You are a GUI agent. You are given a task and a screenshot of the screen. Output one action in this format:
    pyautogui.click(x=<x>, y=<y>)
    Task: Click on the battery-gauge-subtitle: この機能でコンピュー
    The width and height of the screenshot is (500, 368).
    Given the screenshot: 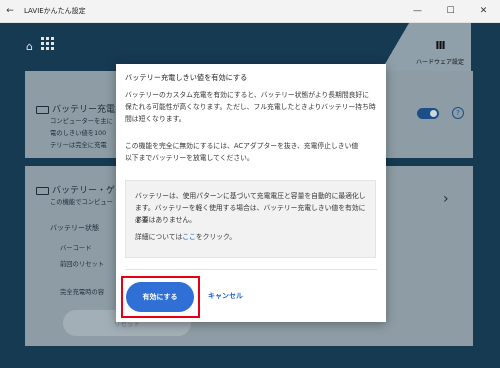 What is the action you would take?
    pyautogui.click(x=81, y=202)
    